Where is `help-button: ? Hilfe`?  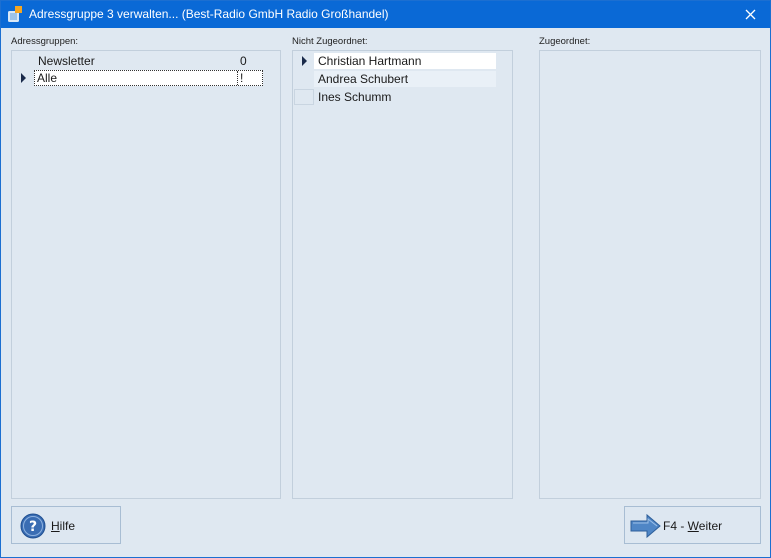 help-button: ? Hilfe is located at coordinates (66, 525).